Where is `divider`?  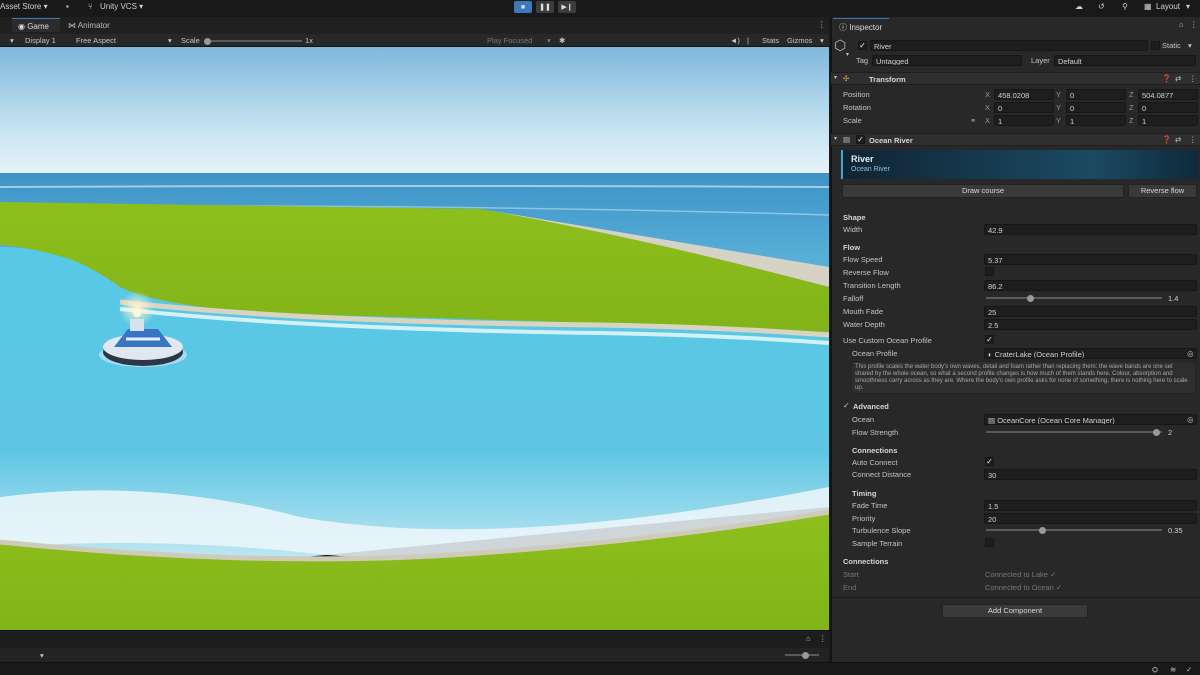
divider is located at coordinates (1015, 597).